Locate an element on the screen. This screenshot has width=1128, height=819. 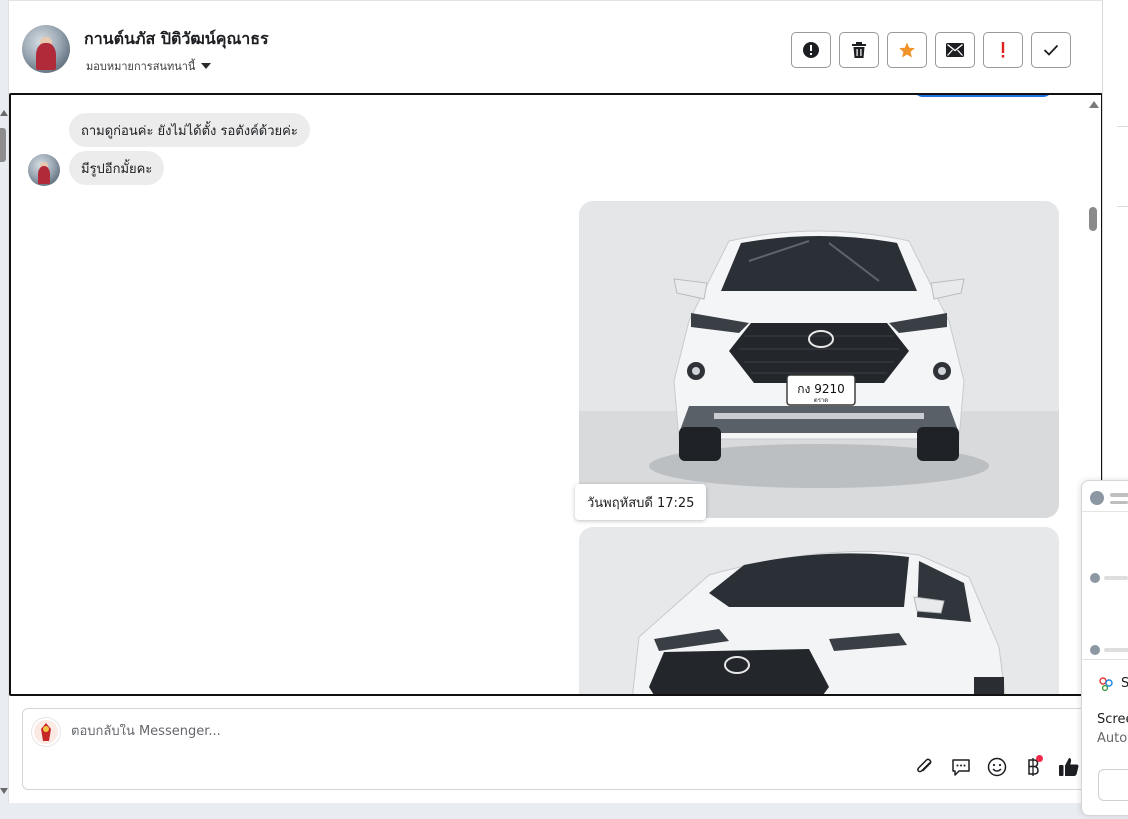
reply-input is located at coordinates (421, 731).